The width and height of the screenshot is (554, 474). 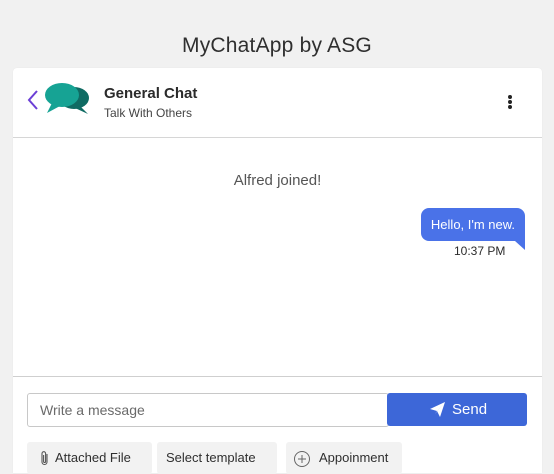 What do you see at coordinates (44, 458) in the screenshot?
I see `paperclip-icon` at bounding box center [44, 458].